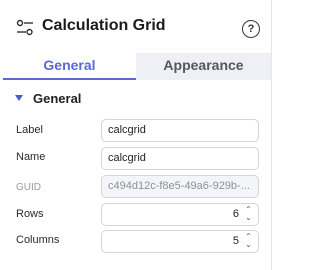 The height and width of the screenshot is (270, 320). What do you see at coordinates (180, 130) in the screenshot?
I see `label-input: calcgrid` at bounding box center [180, 130].